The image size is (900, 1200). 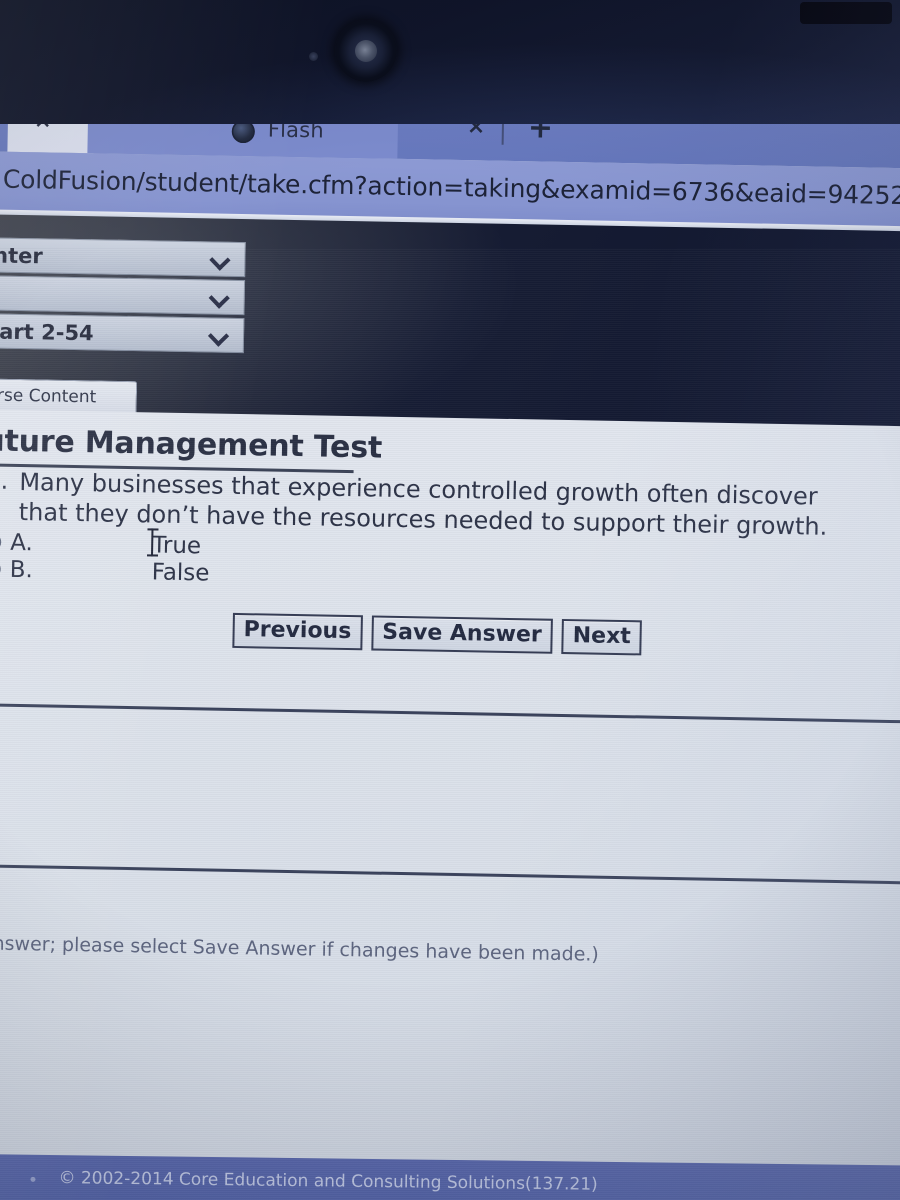 I want to click on webcam-lens, so click(x=366, y=51).